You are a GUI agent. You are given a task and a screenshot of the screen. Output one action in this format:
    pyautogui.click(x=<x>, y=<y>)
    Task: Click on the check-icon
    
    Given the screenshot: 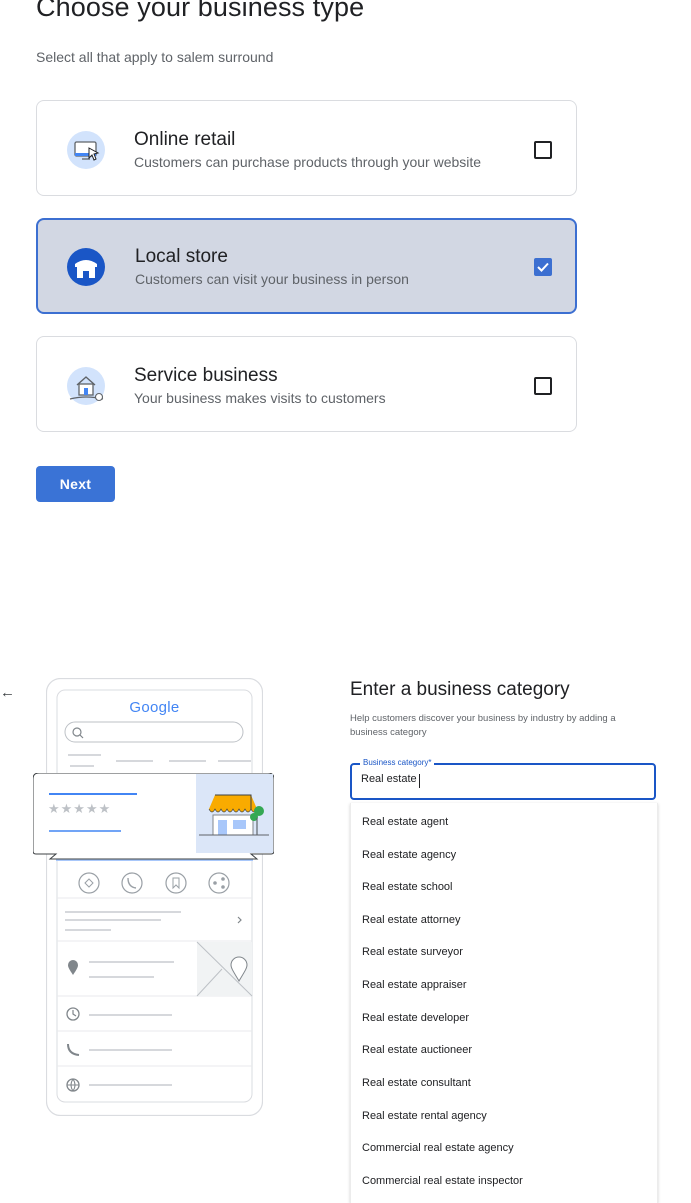 What is the action you would take?
    pyautogui.click(x=543, y=267)
    